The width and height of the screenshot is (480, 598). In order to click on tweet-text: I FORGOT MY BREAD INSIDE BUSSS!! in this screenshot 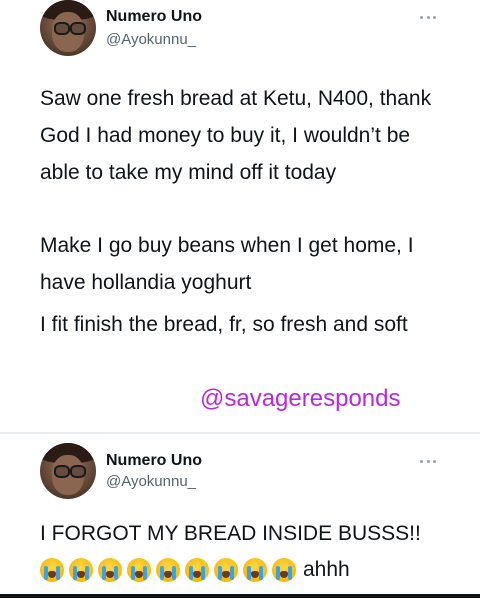, I will do `click(230, 533)`.